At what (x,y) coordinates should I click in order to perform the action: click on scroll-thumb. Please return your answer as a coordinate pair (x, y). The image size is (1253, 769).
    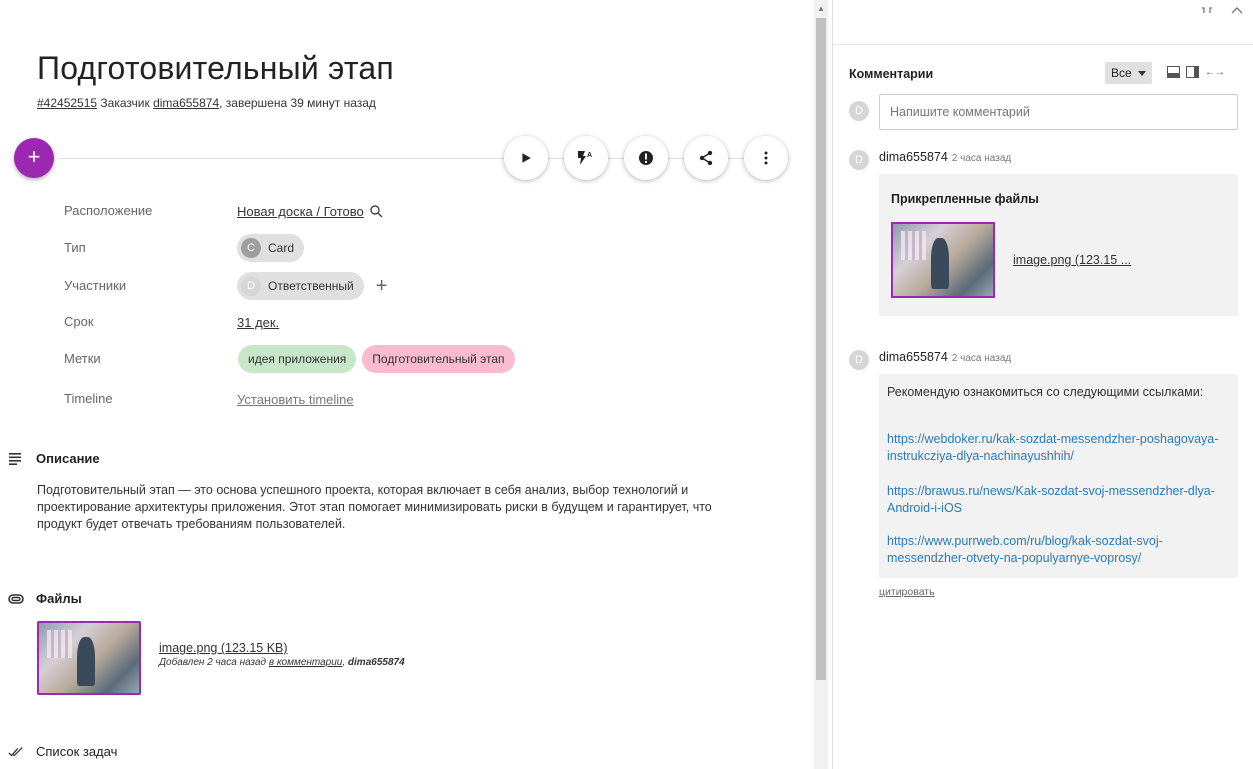
    Looking at the image, I should click on (821, 349).